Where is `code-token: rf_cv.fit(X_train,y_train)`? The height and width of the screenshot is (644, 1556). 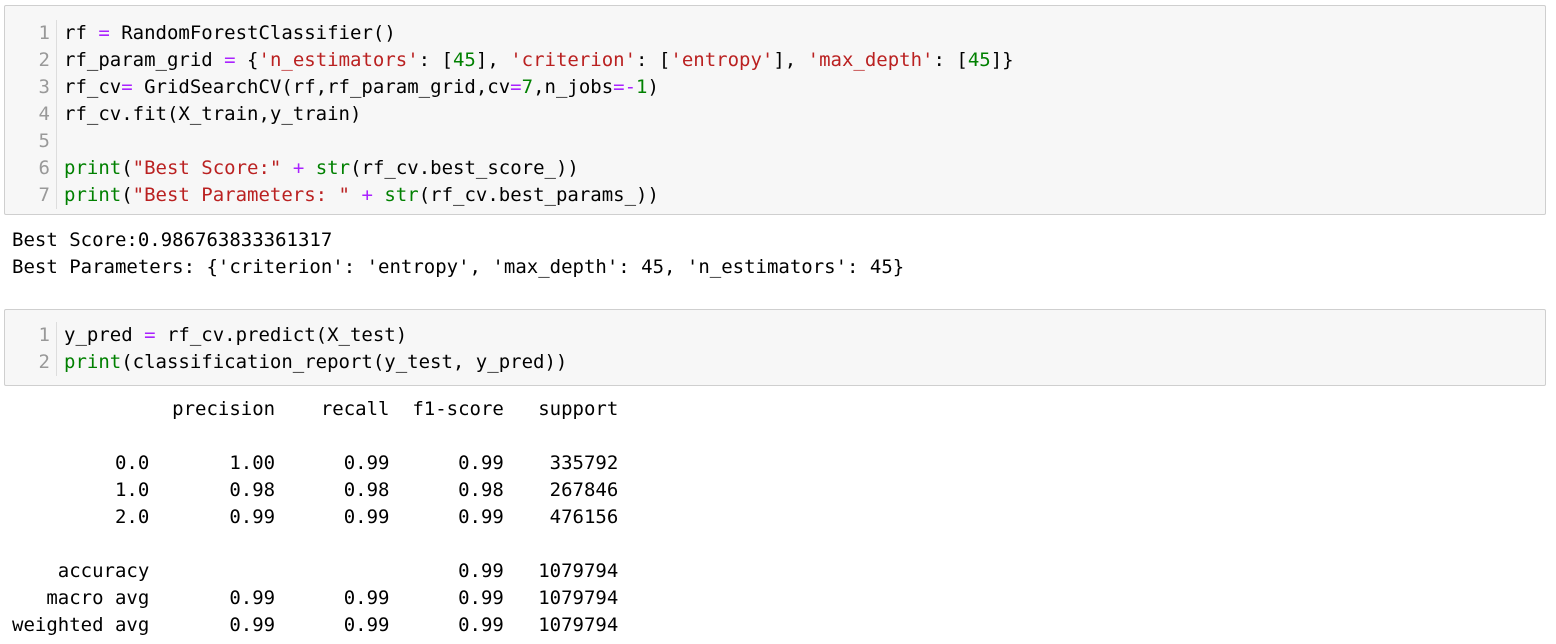 code-token: rf_cv.fit(X_train,y_train) is located at coordinates (213, 114).